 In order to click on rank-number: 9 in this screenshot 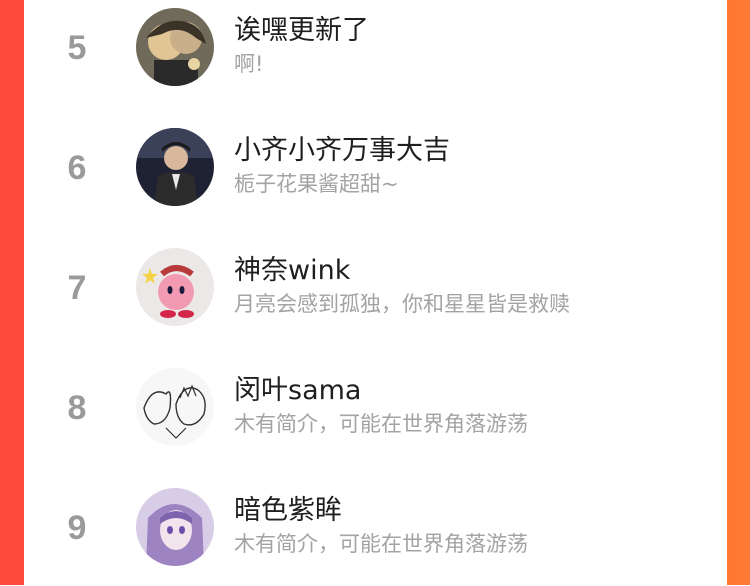, I will do `click(77, 528)`.